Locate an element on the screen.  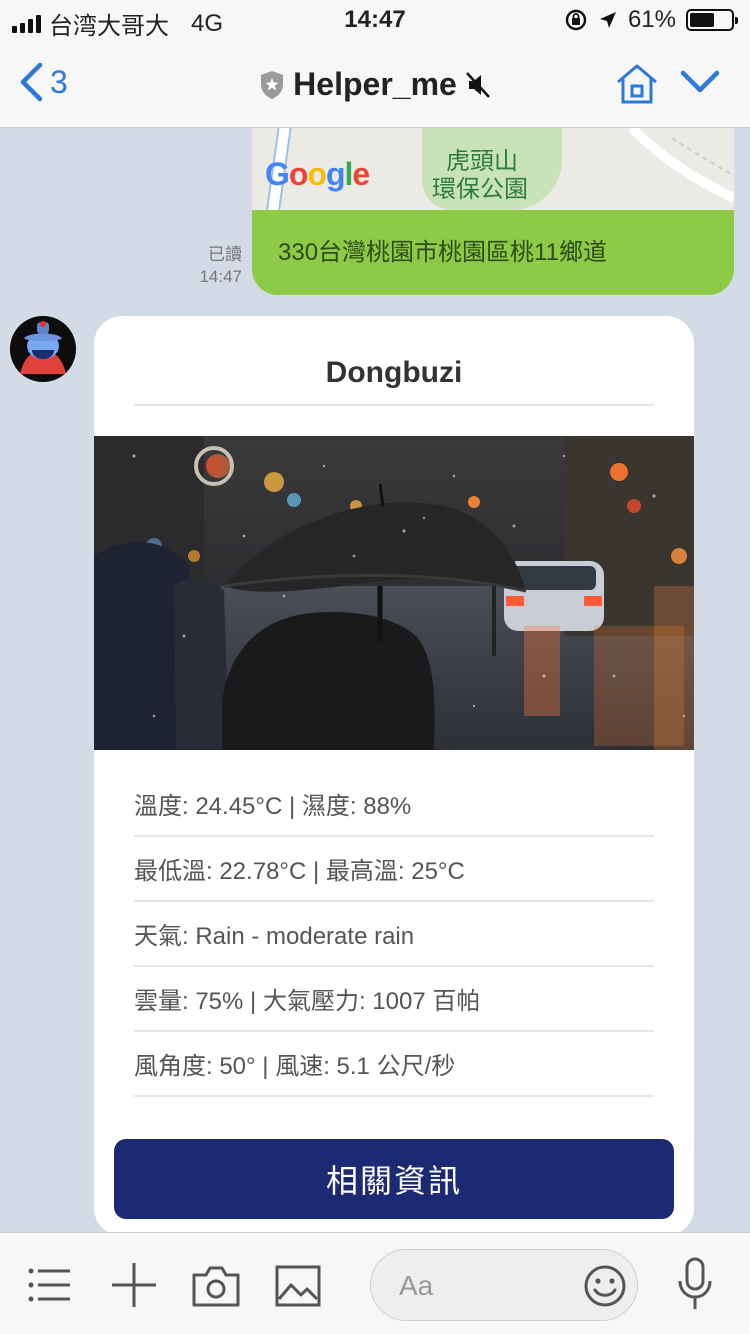
avatar is located at coordinates (43, 349).